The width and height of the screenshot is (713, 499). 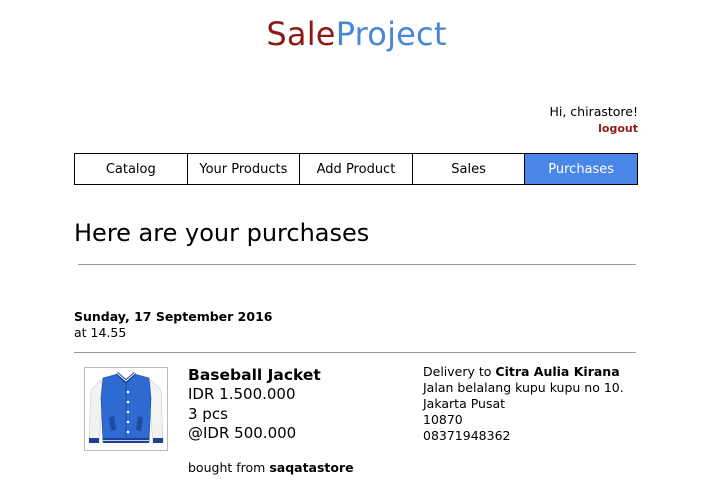 I want to click on logo-project-text: Project, so click(x=391, y=34).